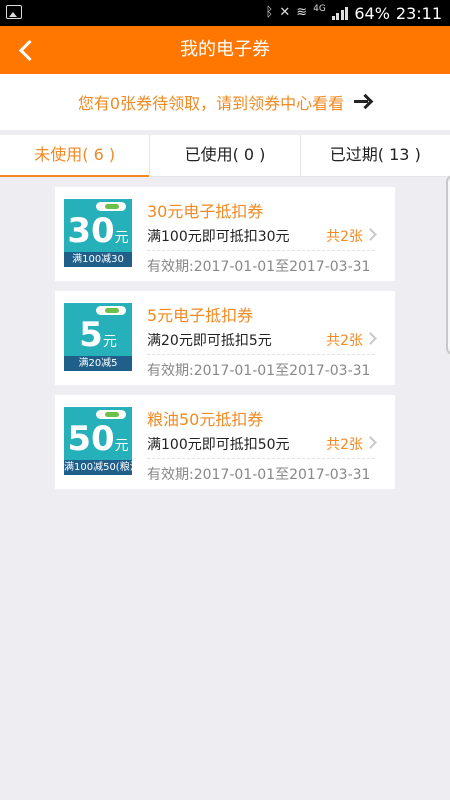 This screenshot has height=800, width=450. I want to click on network-type: 4G, so click(319, 9).